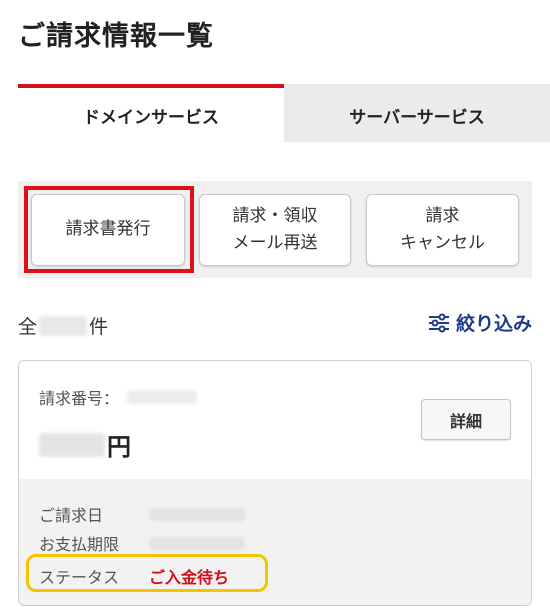 The width and height of the screenshot is (550, 616). Describe the element at coordinates (99, 327) in the screenshot. I see `count-suffix: 件` at that location.